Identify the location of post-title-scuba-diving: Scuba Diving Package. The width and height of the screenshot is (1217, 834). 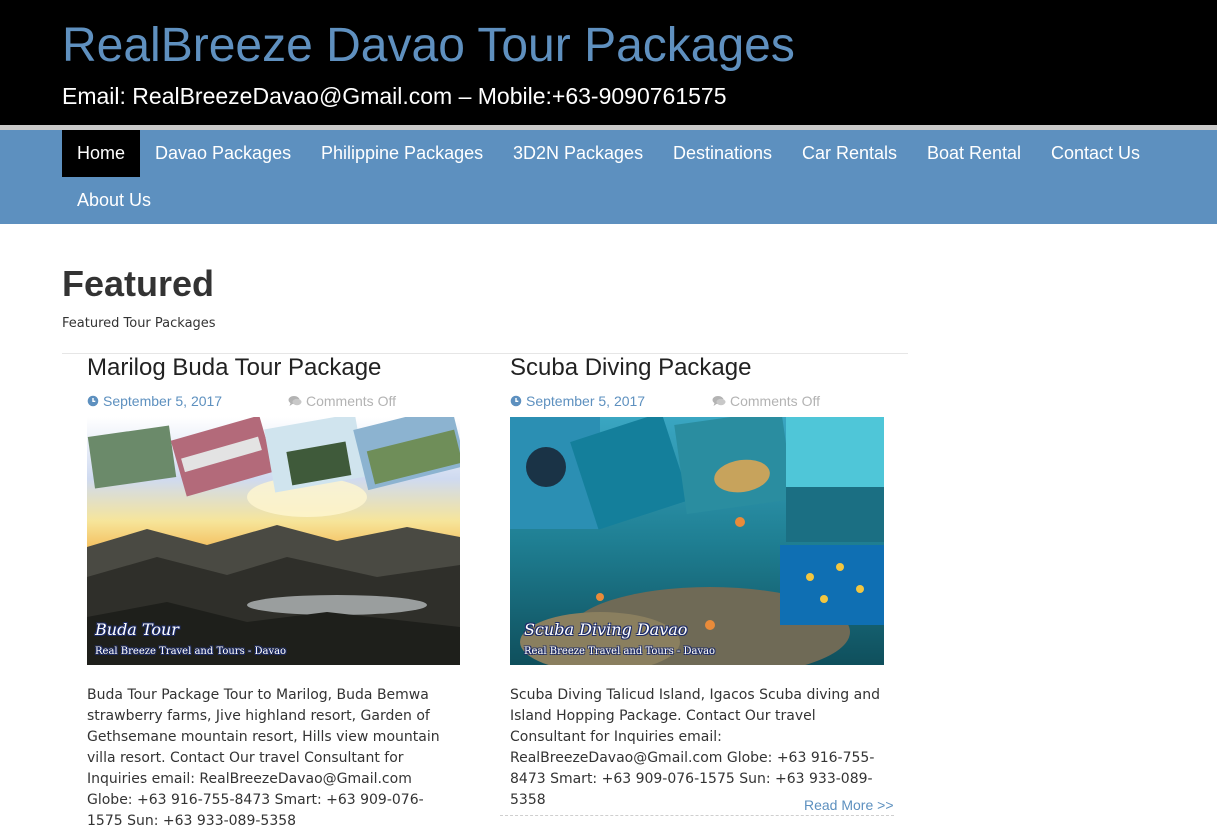
(630, 368).